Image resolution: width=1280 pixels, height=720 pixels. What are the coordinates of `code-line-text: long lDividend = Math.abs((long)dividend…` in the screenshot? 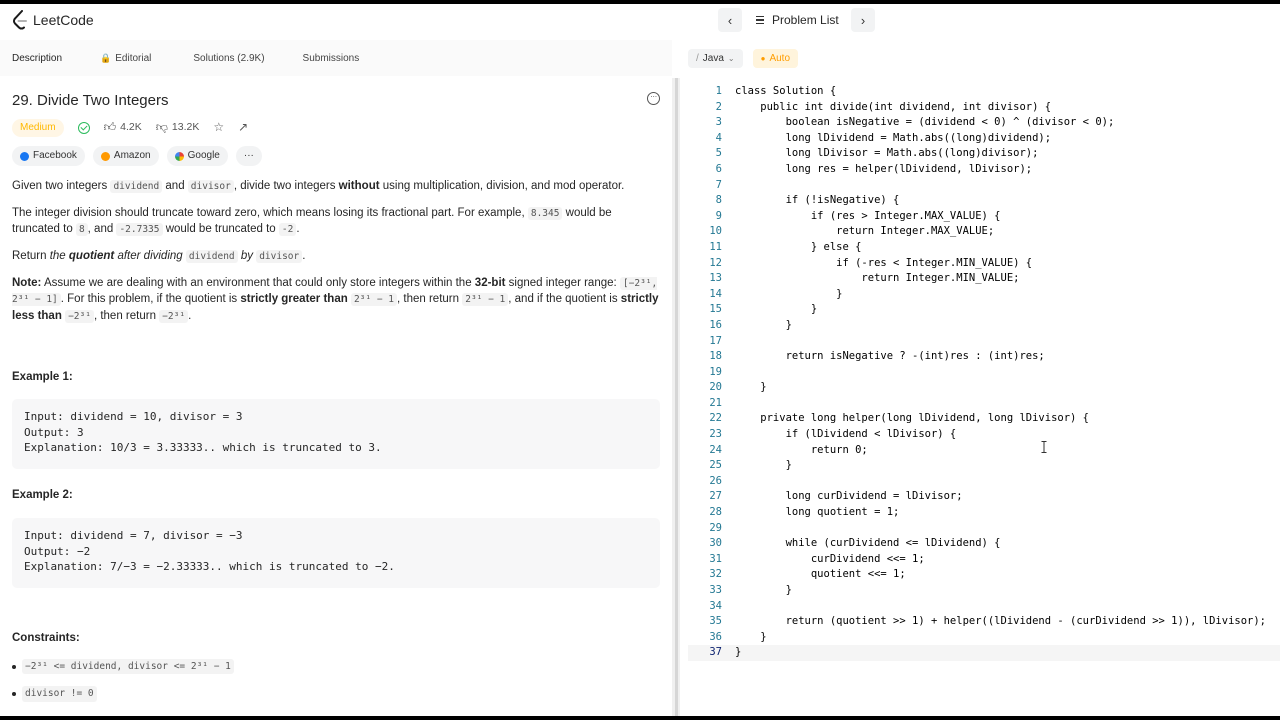 It's located at (893, 137).